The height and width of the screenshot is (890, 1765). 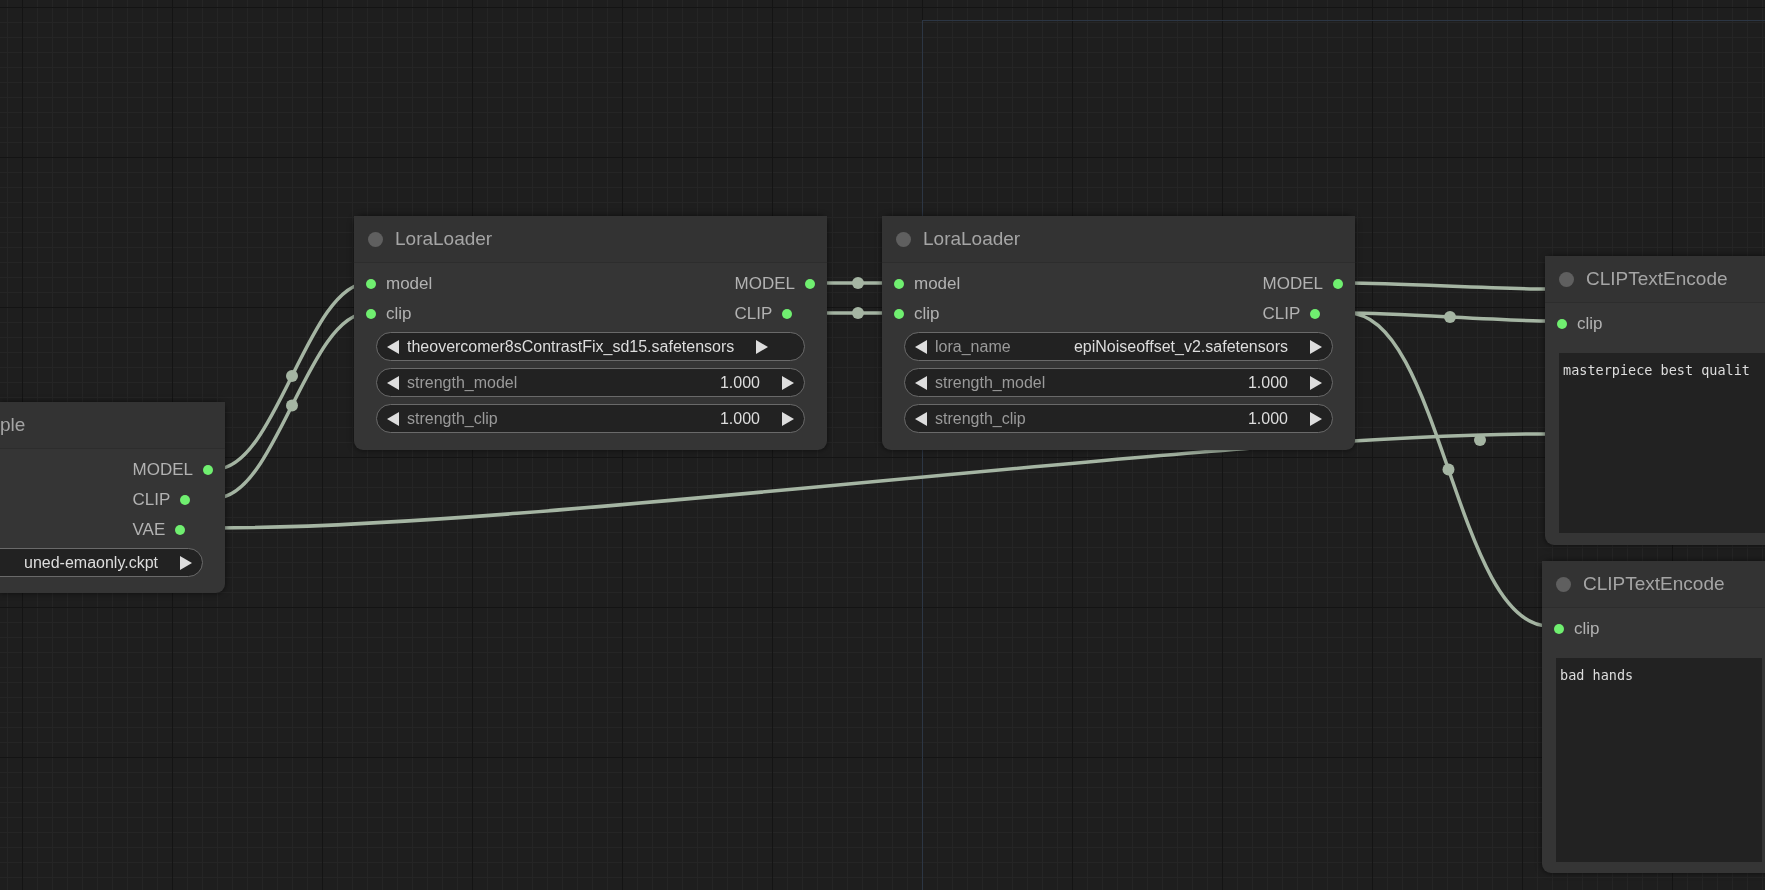 I want to click on node-title: ple, so click(x=13, y=425).